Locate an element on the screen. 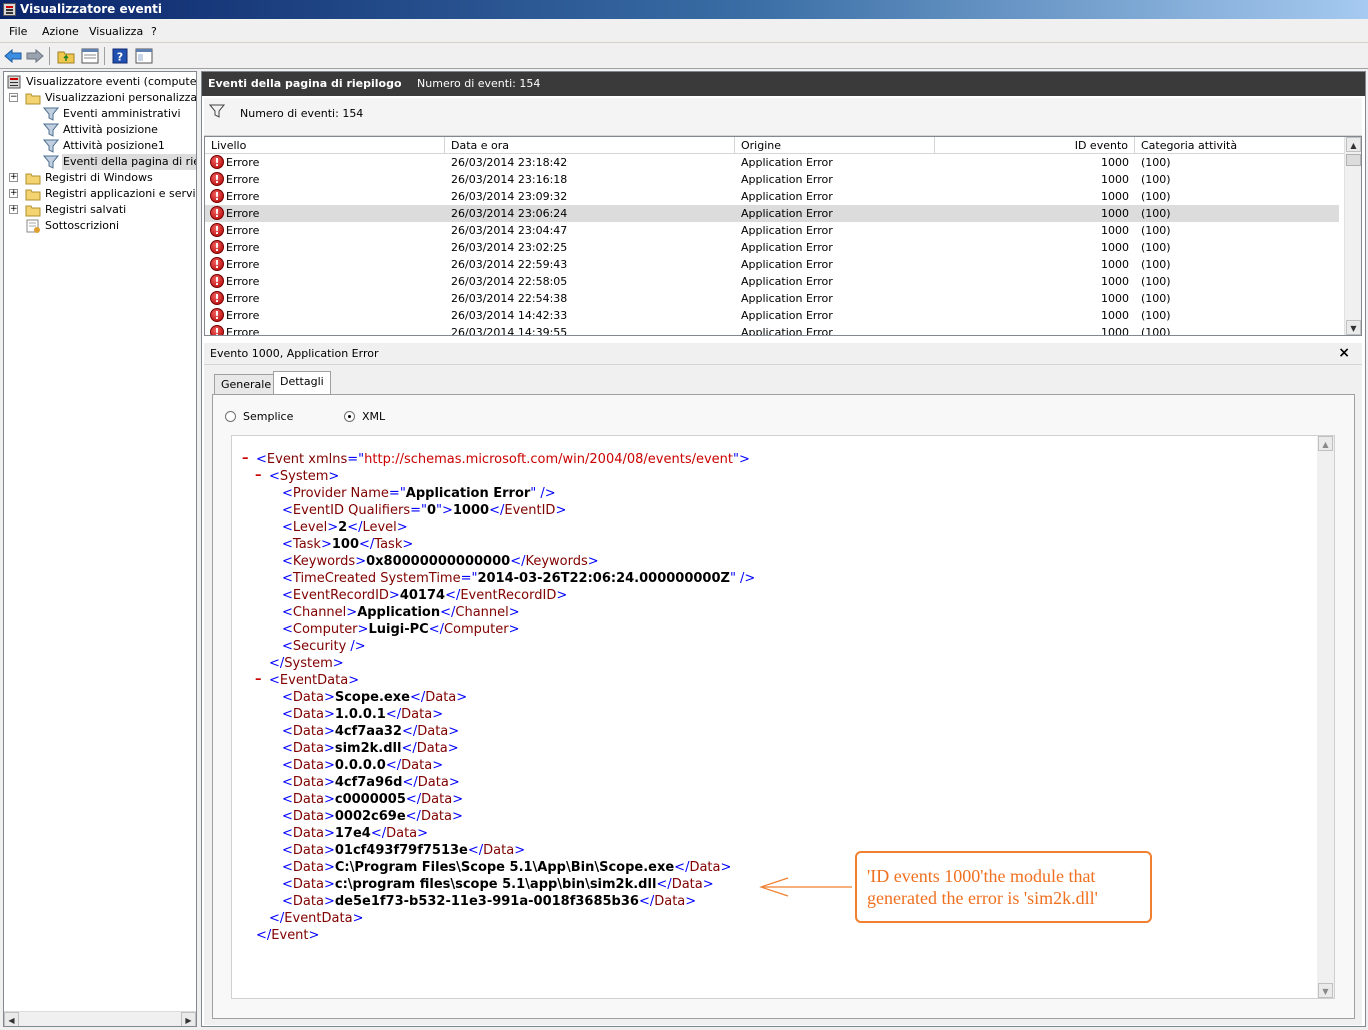  menu-visualizza: Visualizza is located at coordinates (116, 31).